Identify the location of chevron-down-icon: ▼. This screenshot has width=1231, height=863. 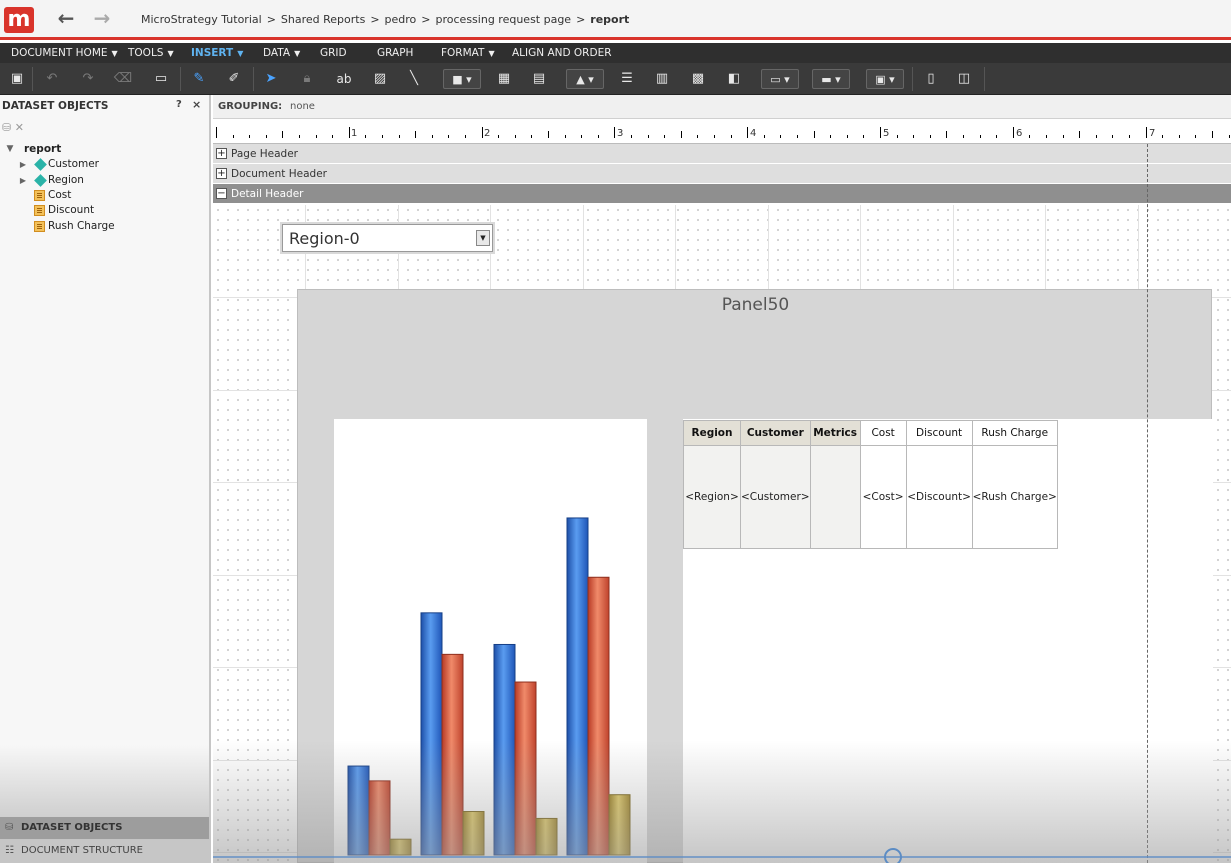
(483, 238).